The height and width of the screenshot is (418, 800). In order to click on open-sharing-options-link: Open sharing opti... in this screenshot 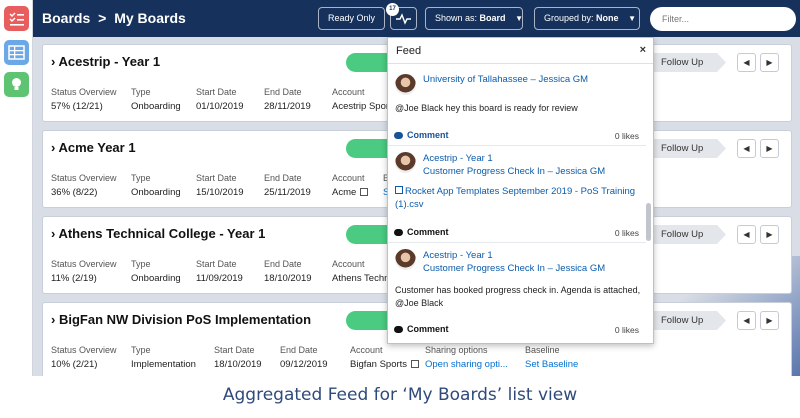, I will do `click(466, 364)`.